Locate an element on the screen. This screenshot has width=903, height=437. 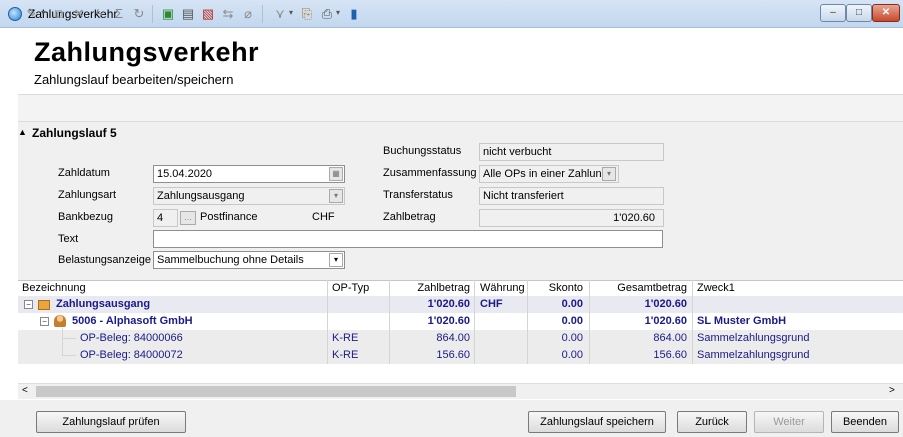
bankbezug-currency: CHF is located at coordinates (323, 217).